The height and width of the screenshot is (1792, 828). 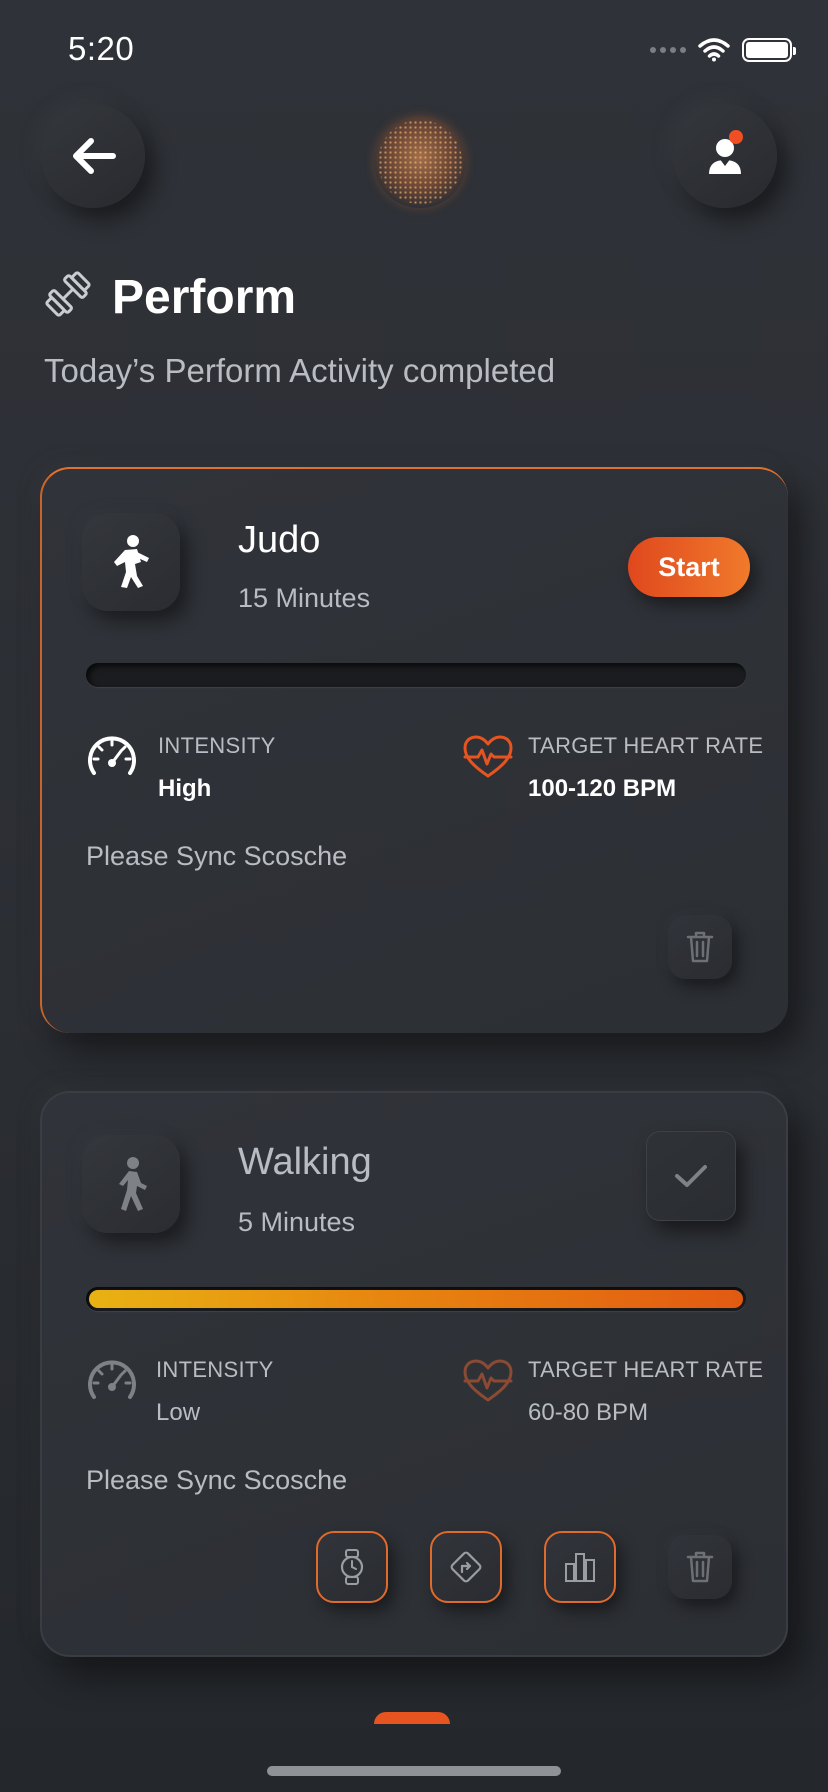 What do you see at coordinates (185, 788) in the screenshot?
I see `intensity-value: High` at bounding box center [185, 788].